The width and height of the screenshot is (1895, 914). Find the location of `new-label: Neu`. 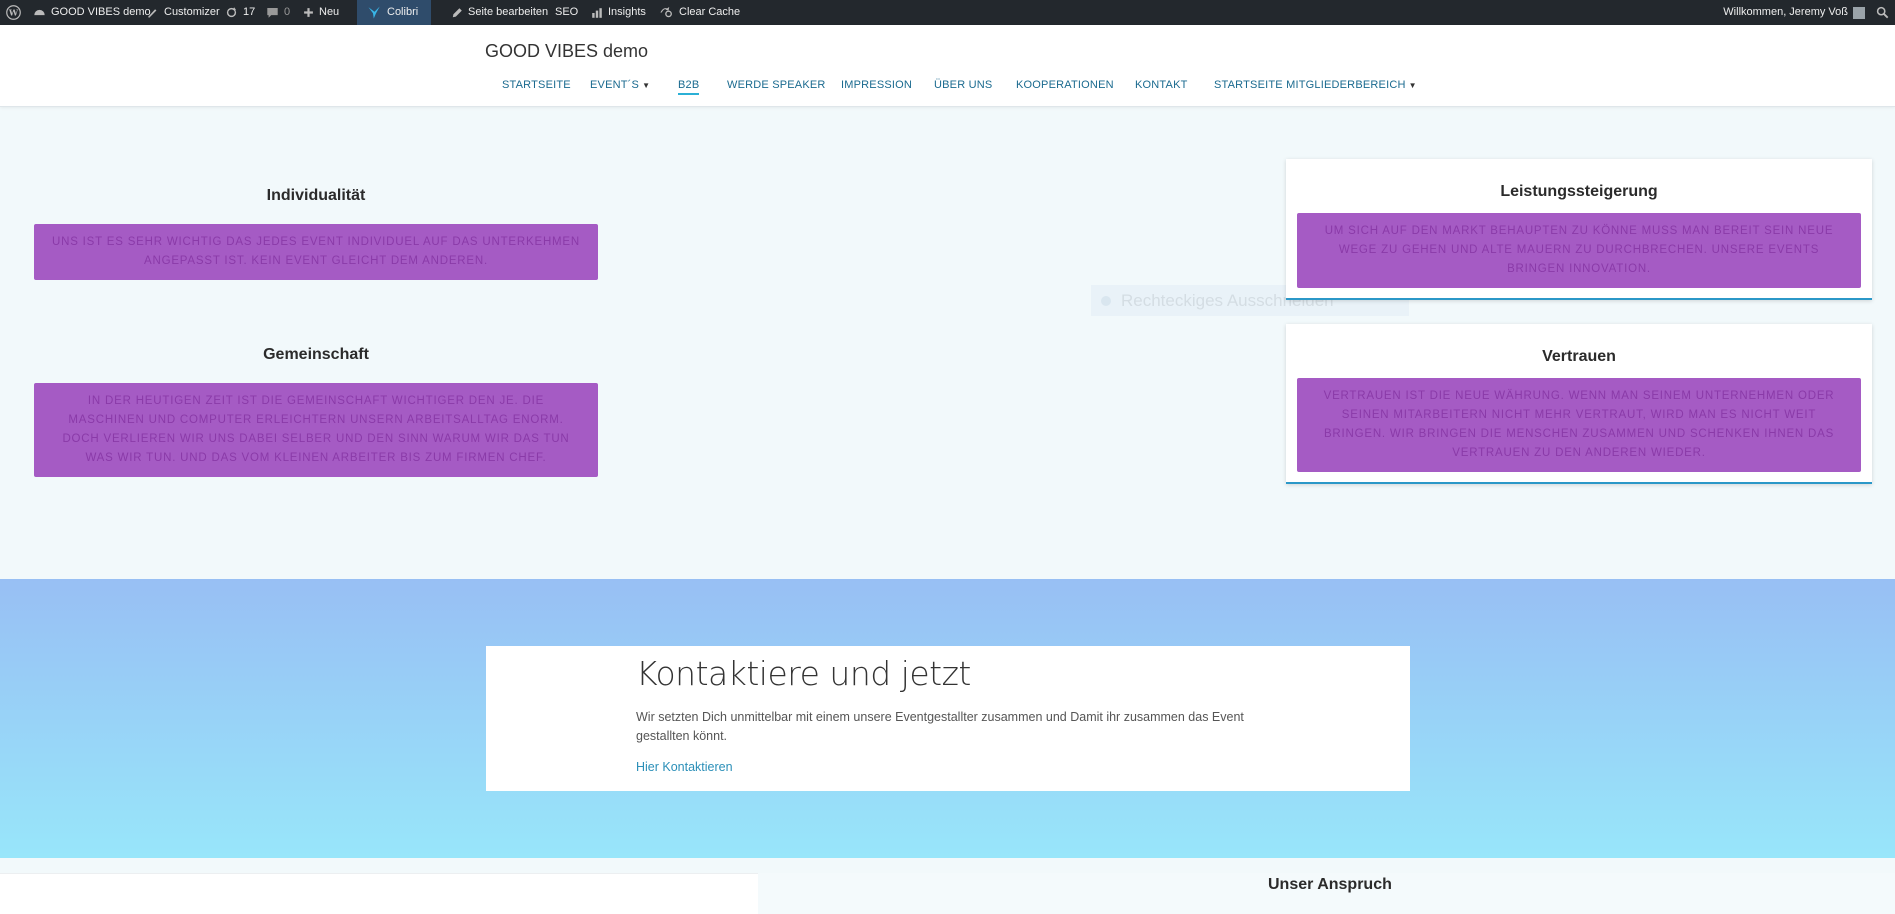

new-label: Neu is located at coordinates (329, 12).